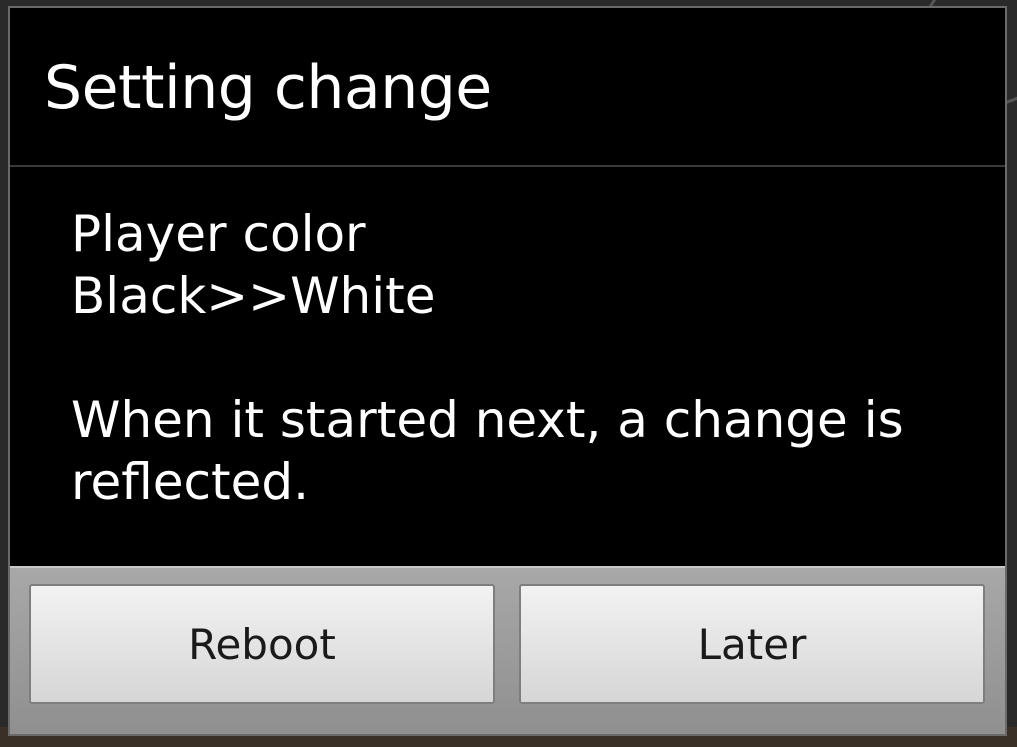  What do you see at coordinates (752, 644) in the screenshot?
I see `later-button: Later` at bounding box center [752, 644].